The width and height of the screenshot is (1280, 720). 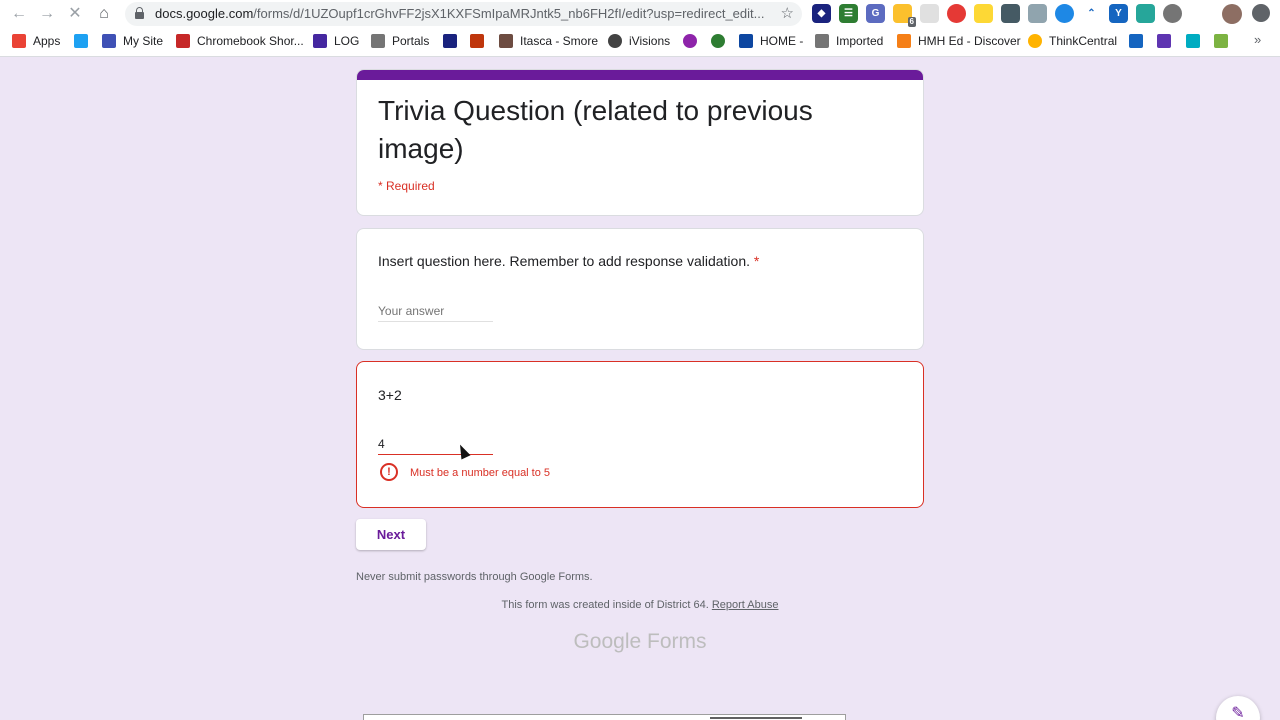 I want to click on bookmark-label: LOG, so click(x=347, y=41).